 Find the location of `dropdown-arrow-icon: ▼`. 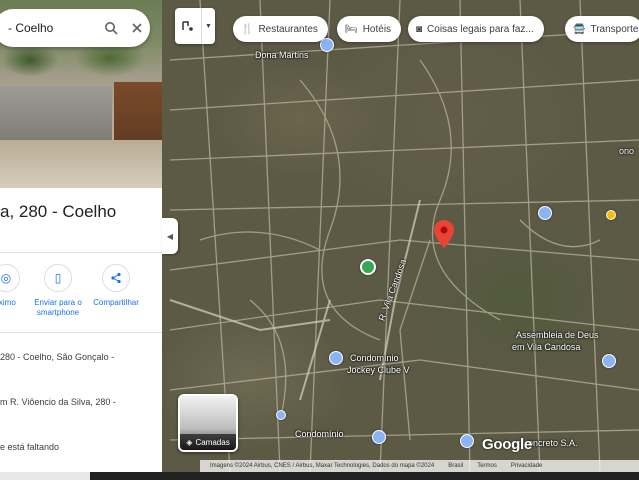

dropdown-arrow-icon: ▼ is located at coordinates (208, 26).